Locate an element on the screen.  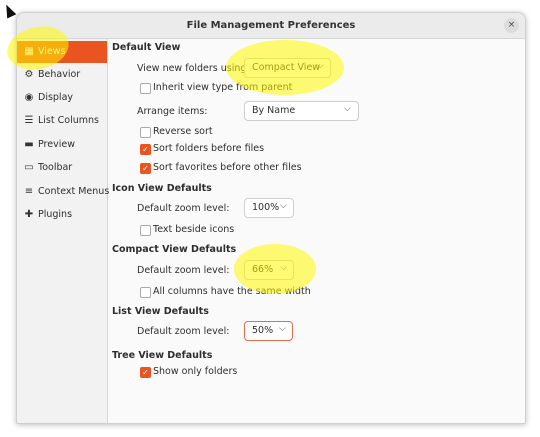
close-button: × is located at coordinates (511, 25).